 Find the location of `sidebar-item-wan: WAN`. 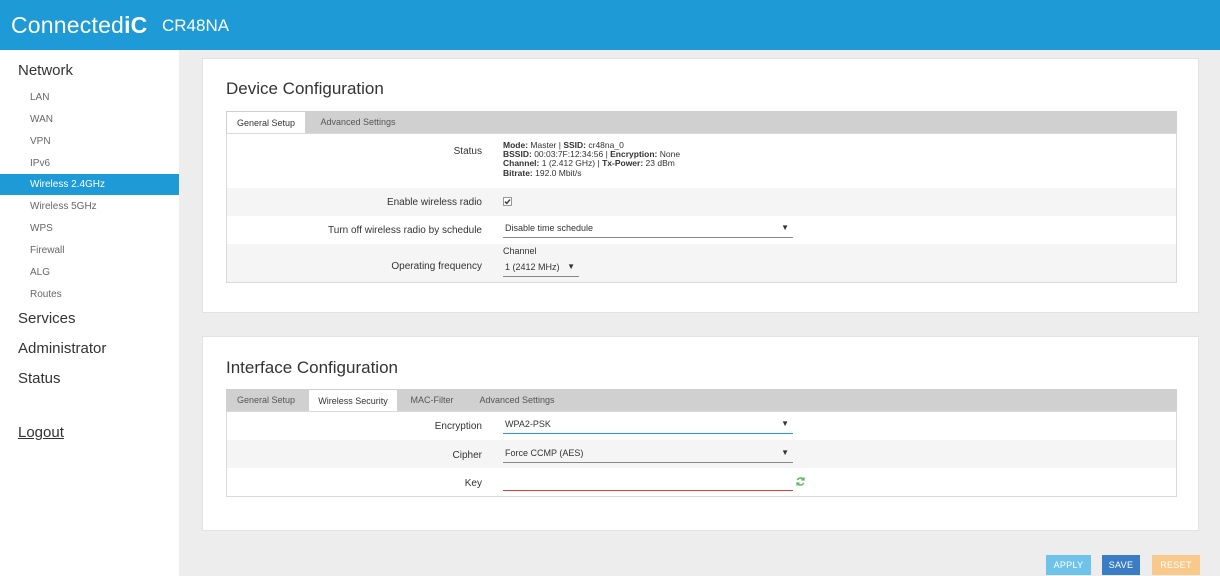

sidebar-item-wan: WAN is located at coordinates (89, 119).